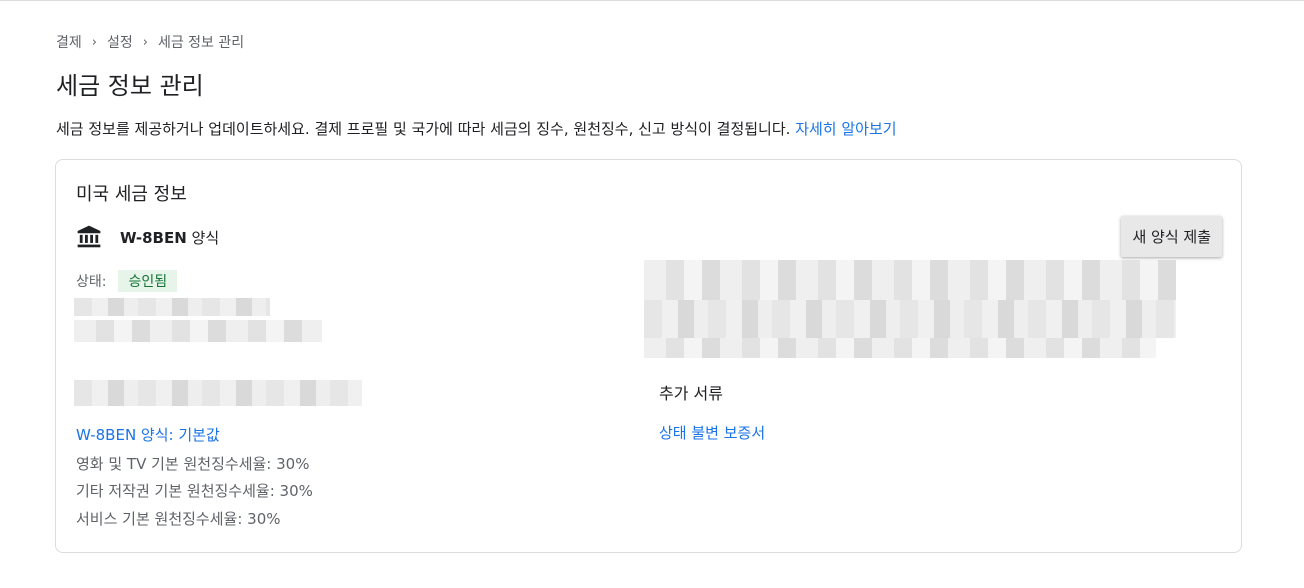 This screenshot has width=1304, height=588. I want to click on breadcrumb-payments: 결제, so click(69, 42).